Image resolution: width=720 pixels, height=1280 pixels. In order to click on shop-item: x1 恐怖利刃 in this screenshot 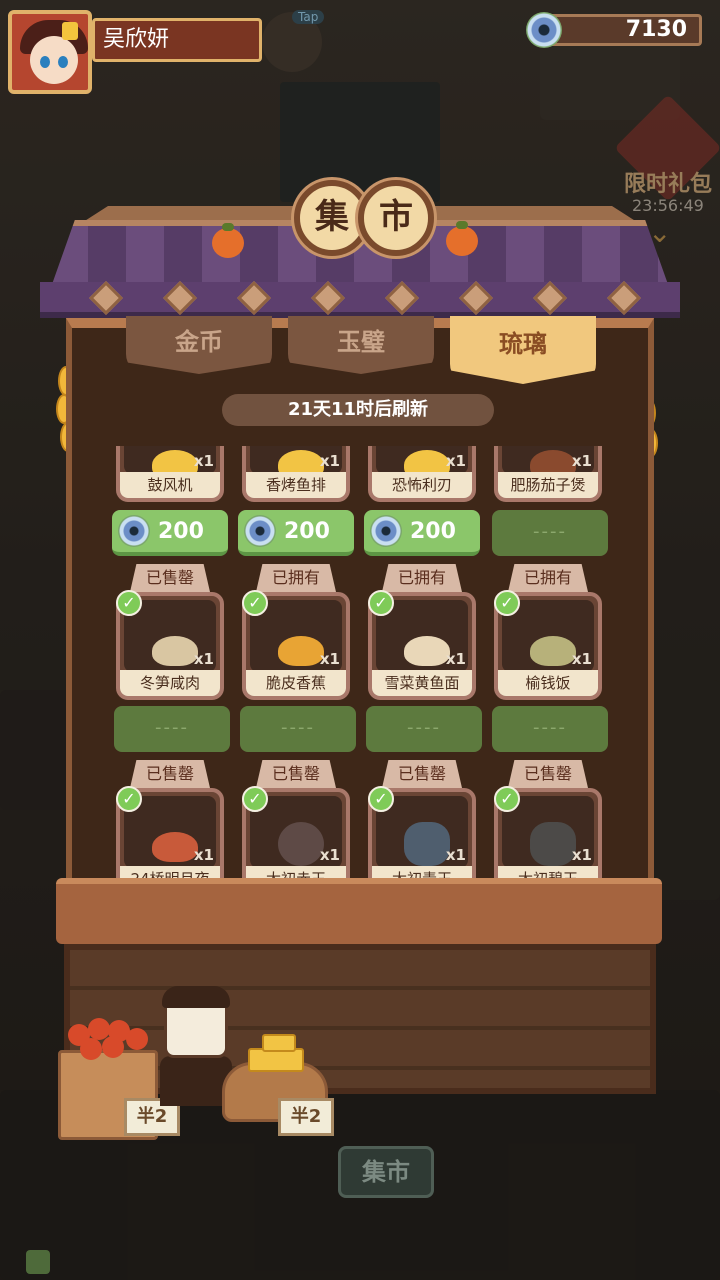, I will do `click(422, 474)`.